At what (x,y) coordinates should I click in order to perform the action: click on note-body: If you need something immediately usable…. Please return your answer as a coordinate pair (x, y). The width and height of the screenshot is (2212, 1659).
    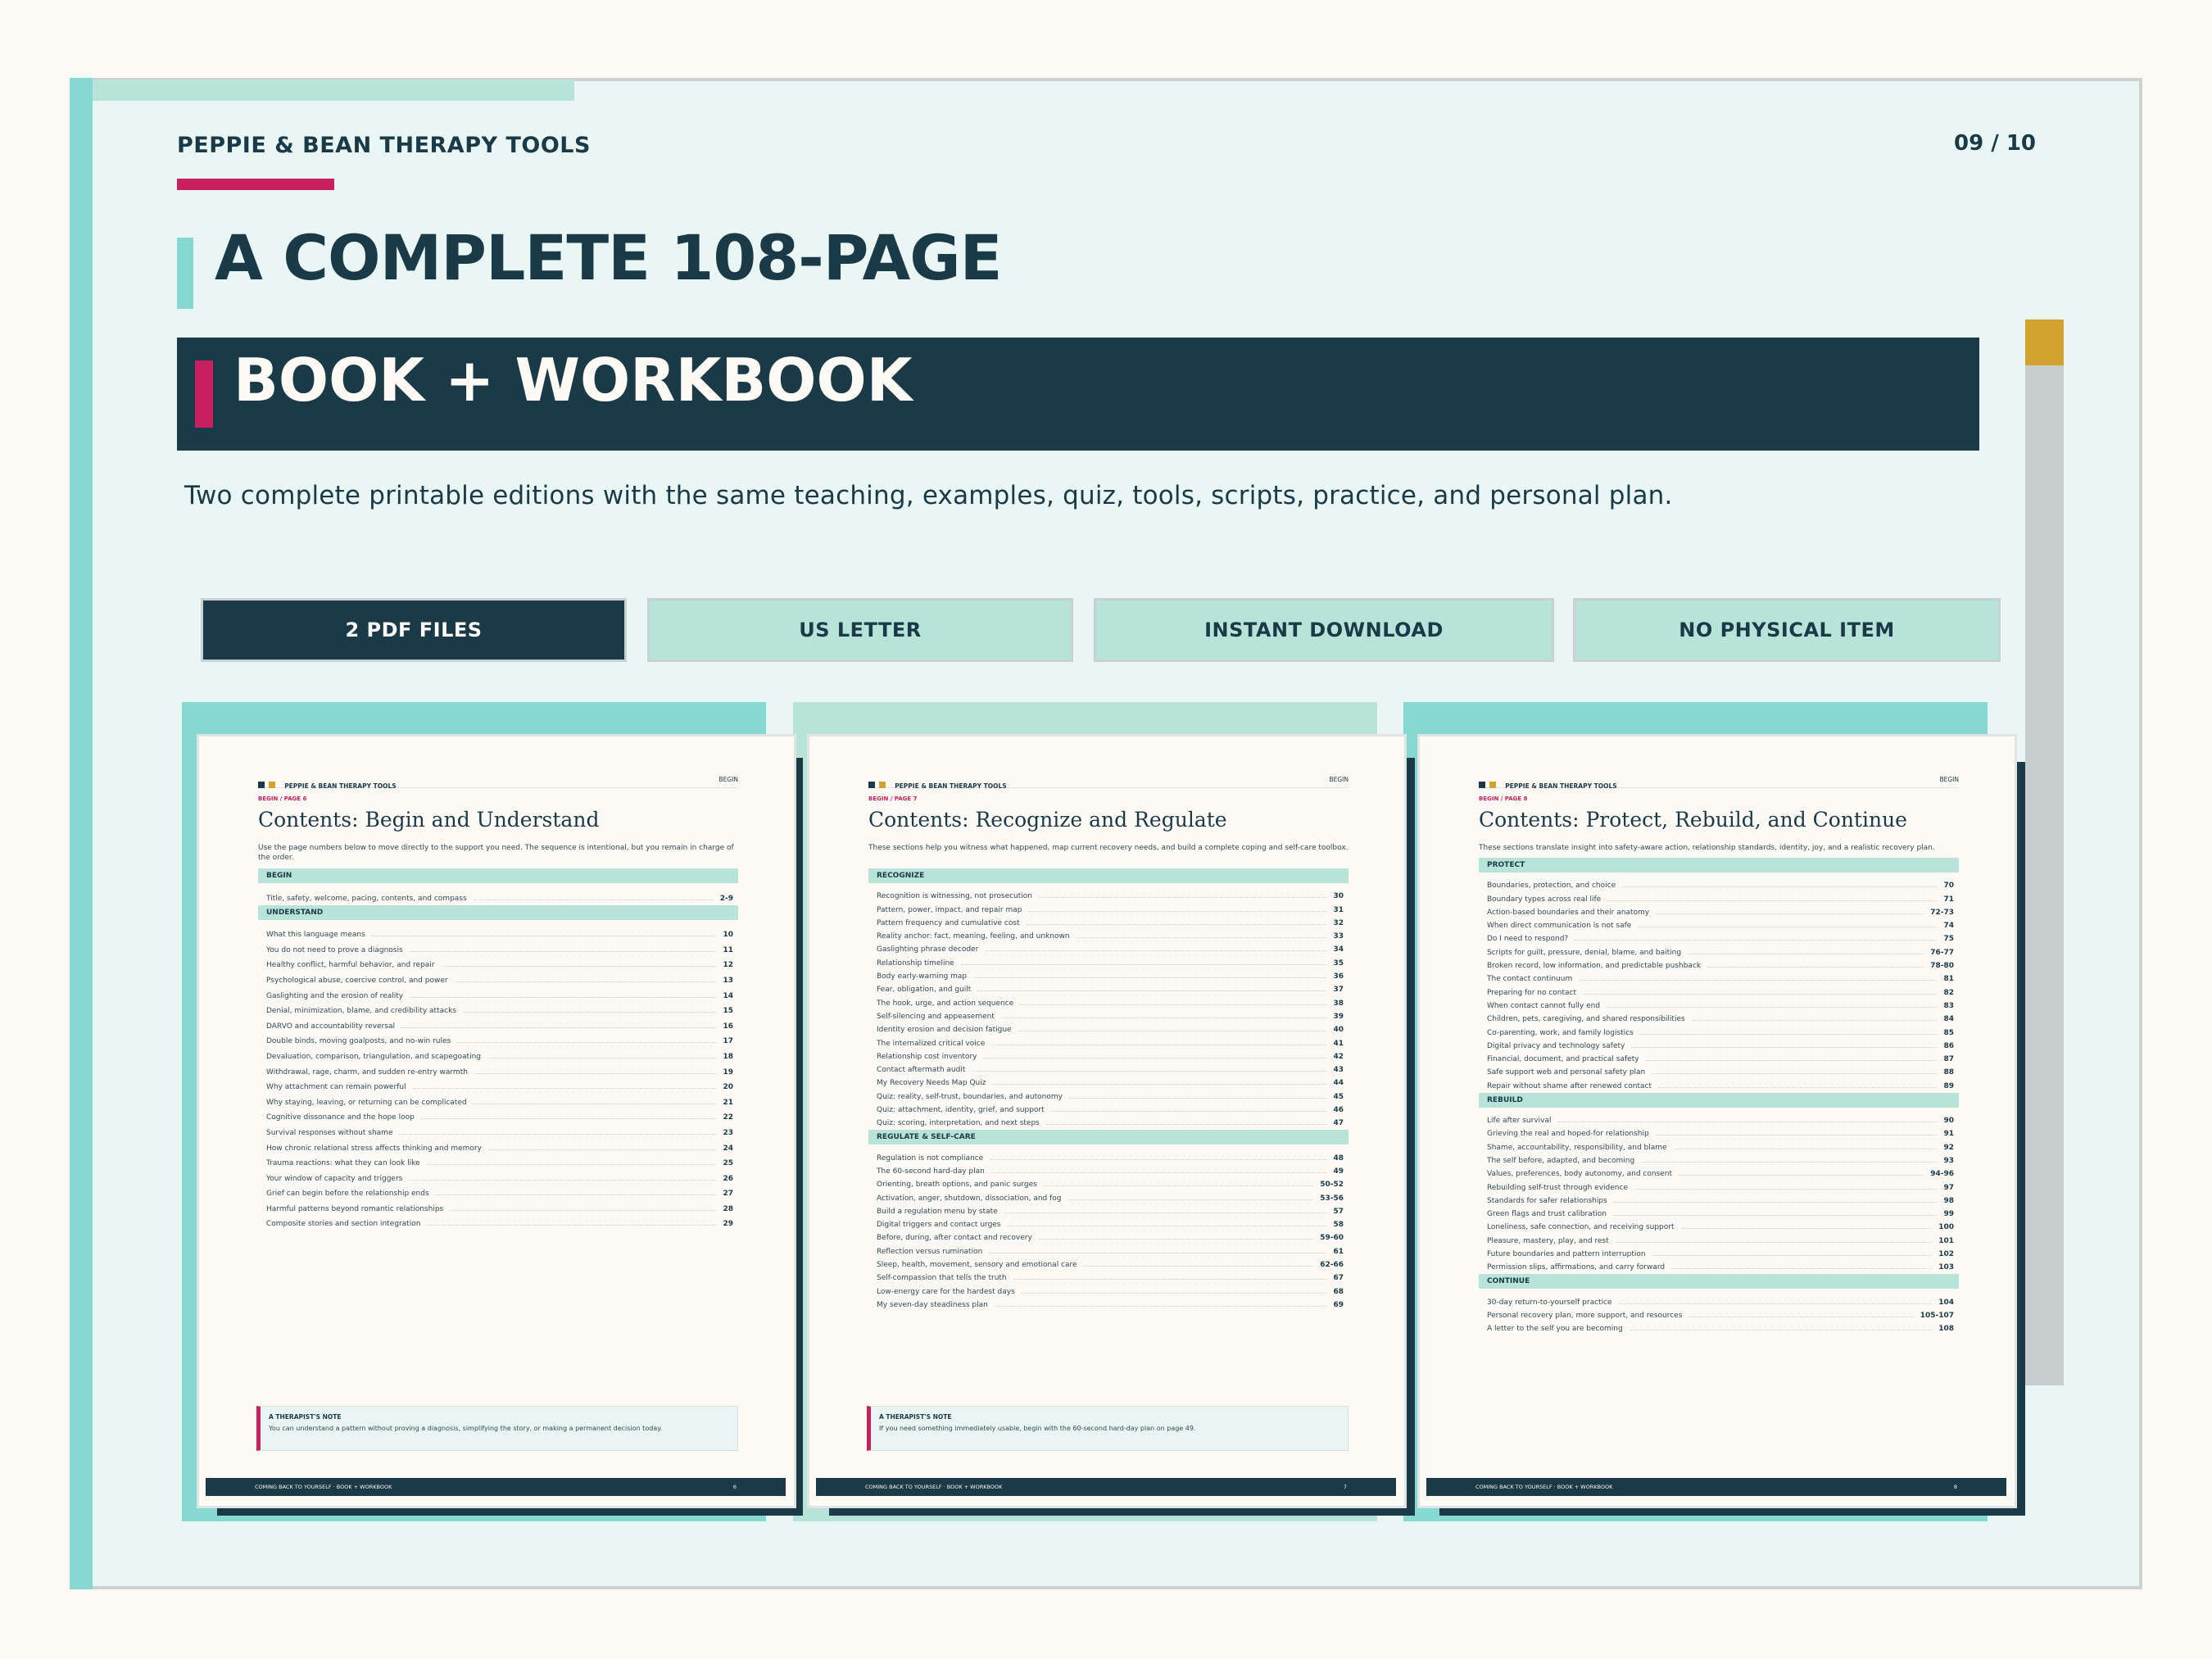
    Looking at the image, I should click on (1037, 1428).